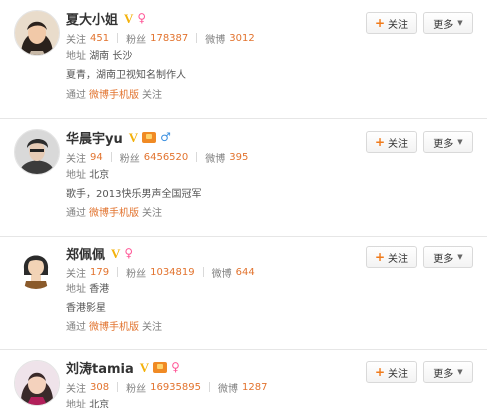 This screenshot has height=408, width=487. I want to click on weibo-count: 644, so click(245, 272).